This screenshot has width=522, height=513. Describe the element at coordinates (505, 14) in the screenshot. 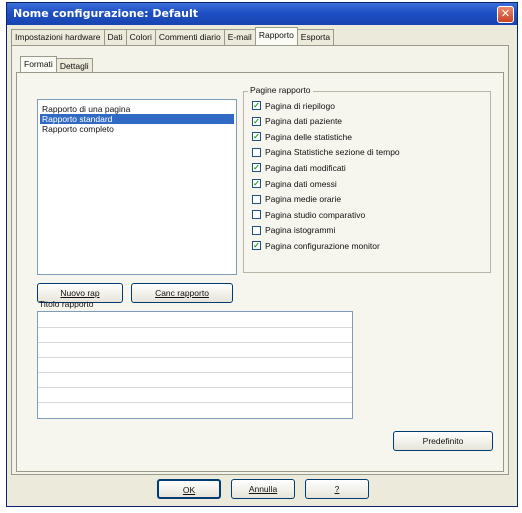

I see `close-icon: ✕` at that location.